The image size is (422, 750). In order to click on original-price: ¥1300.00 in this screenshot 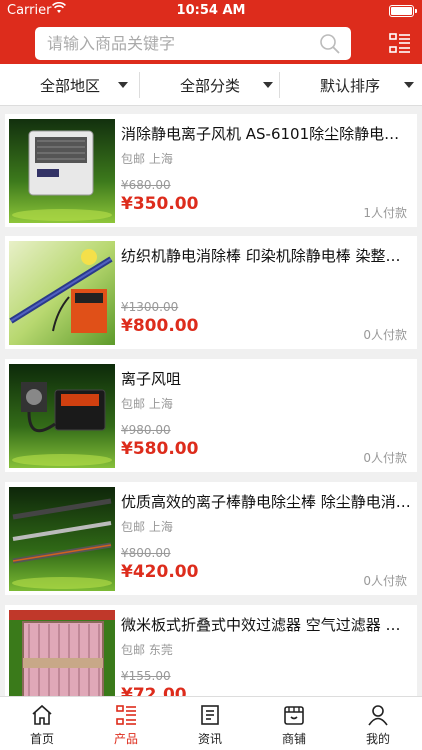, I will do `click(150, 307)`.